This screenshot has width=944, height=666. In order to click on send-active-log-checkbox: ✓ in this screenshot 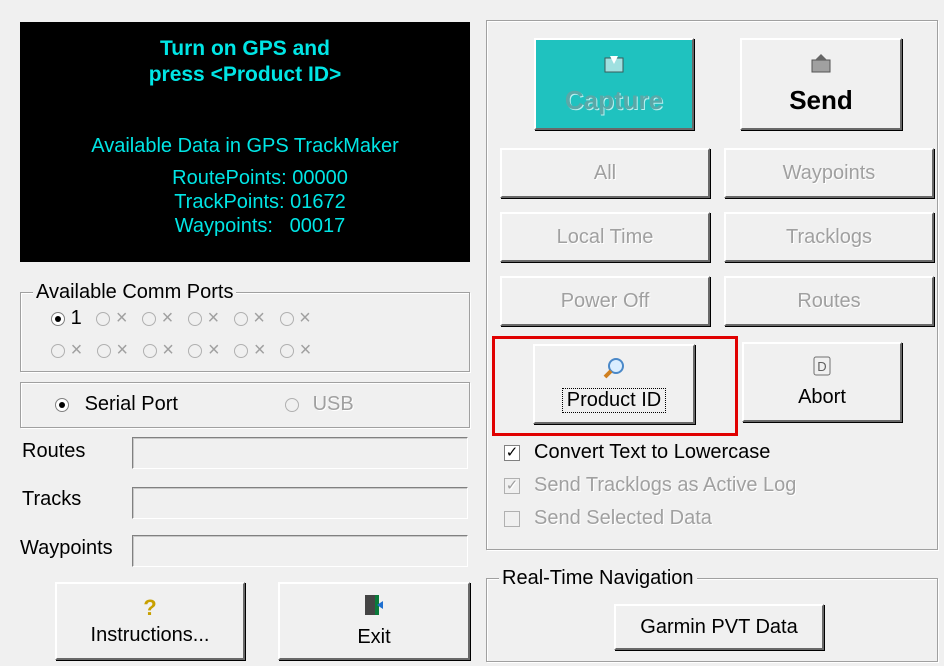, I will do `click(512, 485)`.